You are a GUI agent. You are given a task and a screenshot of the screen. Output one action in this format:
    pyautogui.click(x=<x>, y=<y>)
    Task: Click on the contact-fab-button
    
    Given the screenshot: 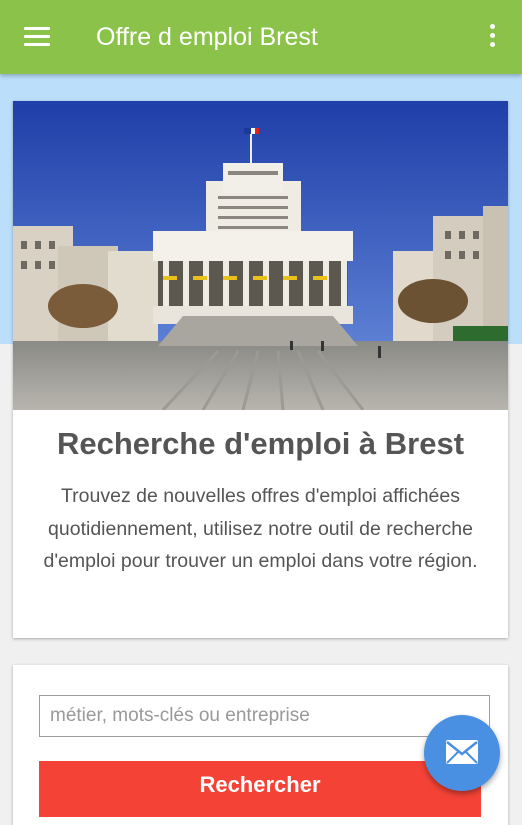 What is the action you would take?
    pyautogui.click(x=462, y=753)
    